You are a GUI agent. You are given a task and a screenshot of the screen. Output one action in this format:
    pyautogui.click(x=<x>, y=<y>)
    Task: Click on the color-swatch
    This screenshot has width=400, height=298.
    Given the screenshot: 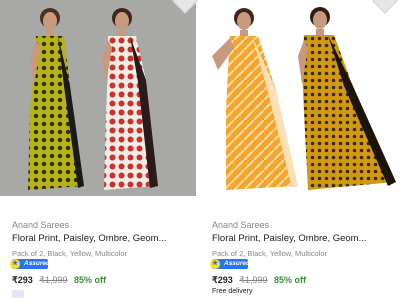 What is the action you would take?
    pyautogui.click(x=18, y=294)
    